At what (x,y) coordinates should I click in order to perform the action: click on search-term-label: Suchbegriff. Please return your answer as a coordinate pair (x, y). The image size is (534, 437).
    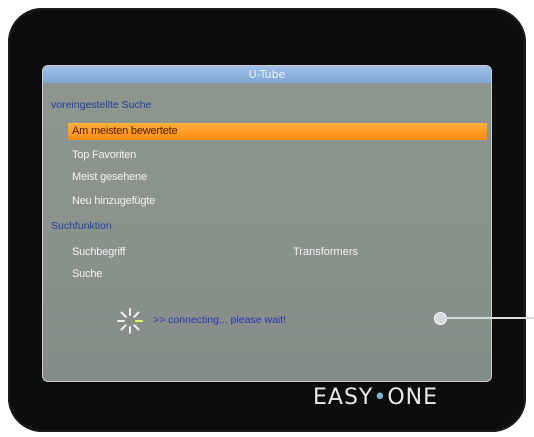
    Looking at the image, I should click on (98, 252).